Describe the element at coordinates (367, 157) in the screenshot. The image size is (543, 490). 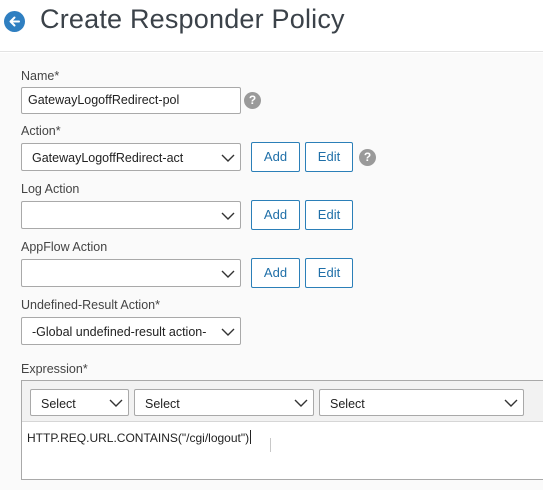
I see `action-help-icon: ?` at that location.